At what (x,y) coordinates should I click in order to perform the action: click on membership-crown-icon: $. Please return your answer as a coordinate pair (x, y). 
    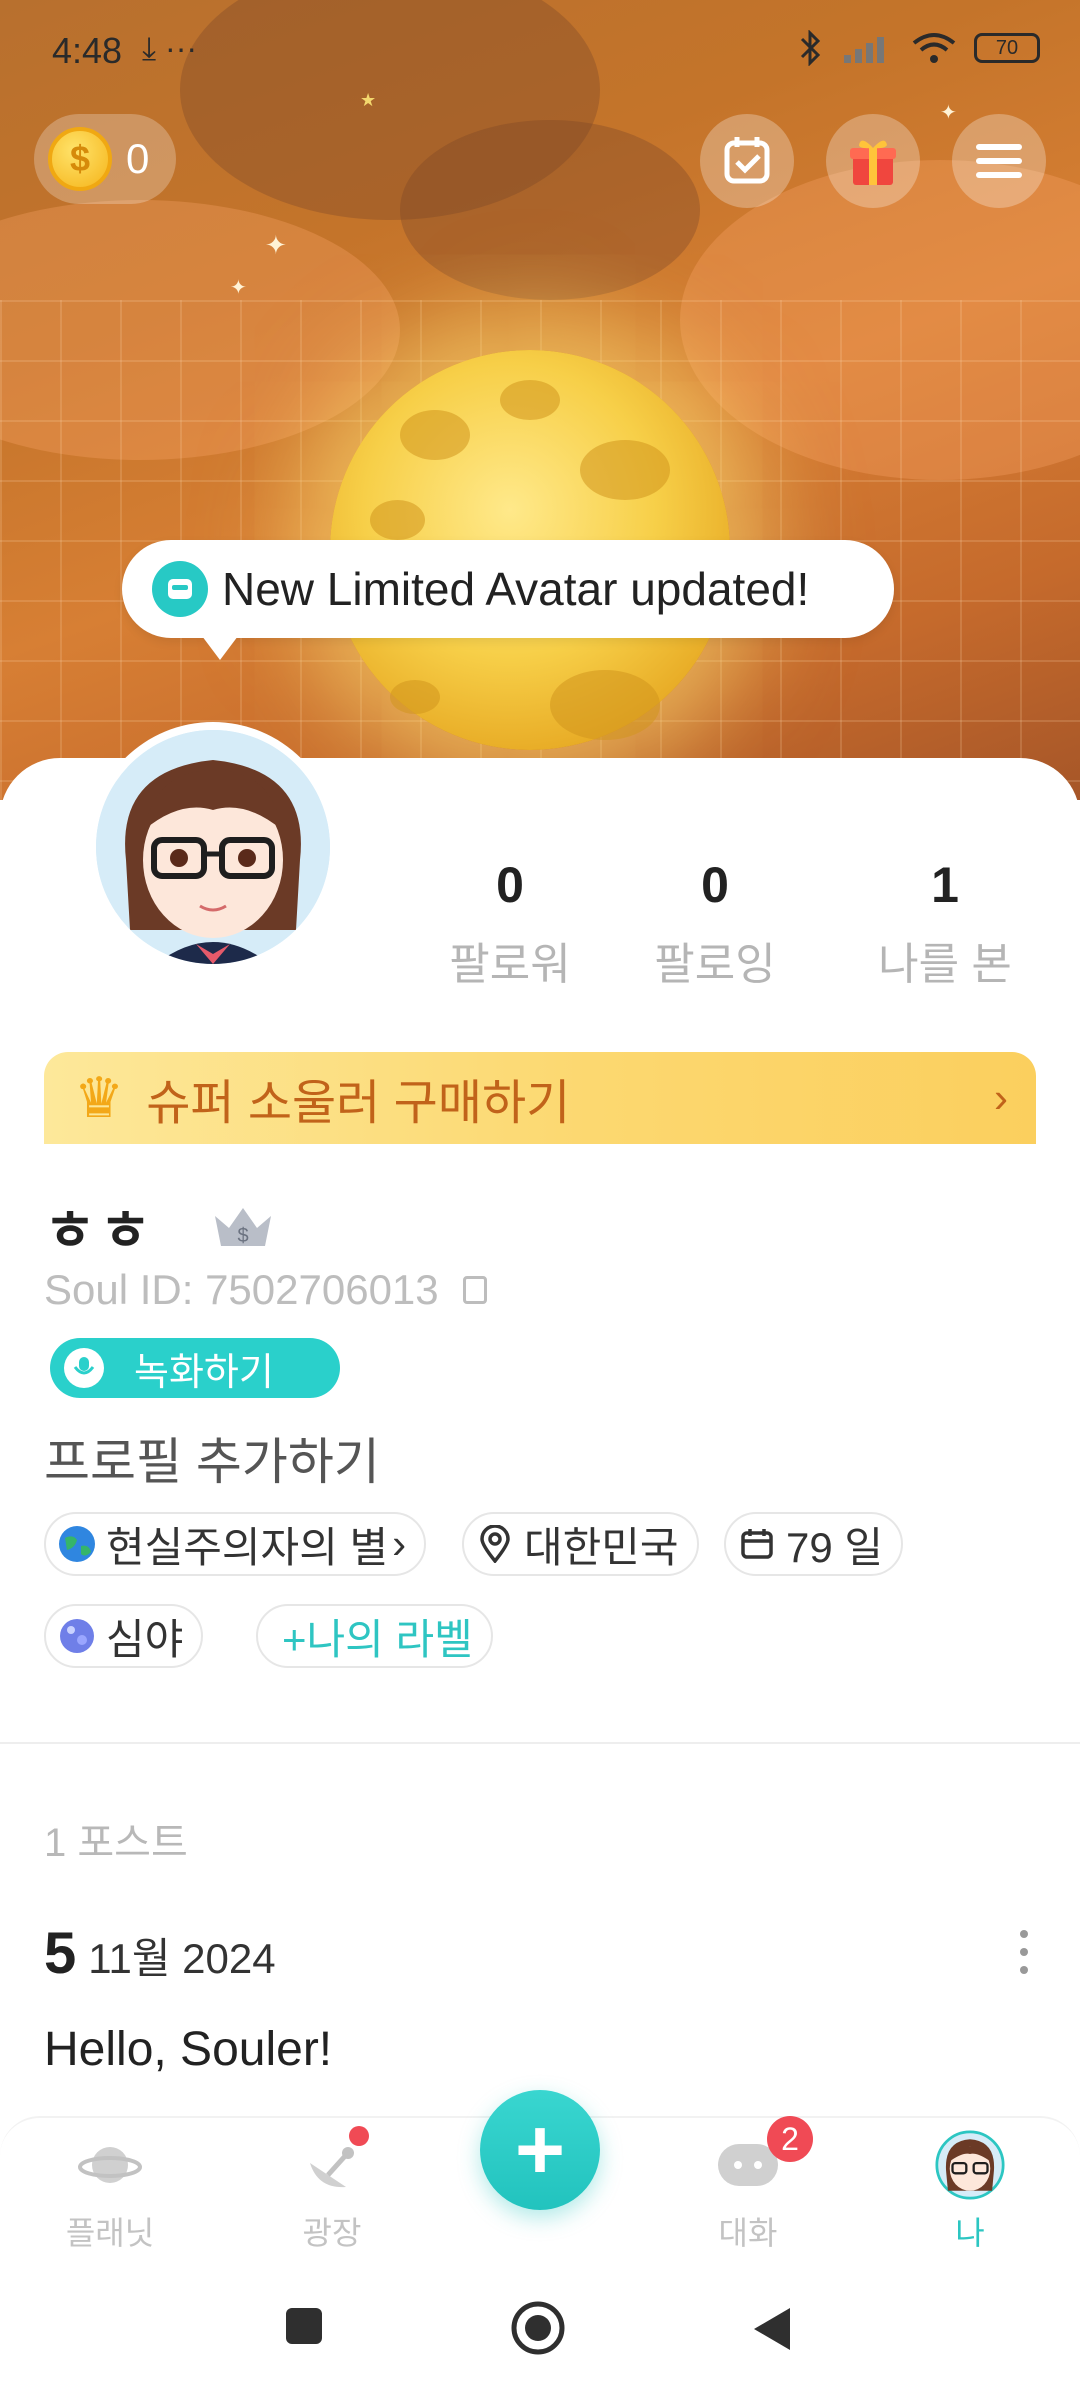
    Looking at the image, I should click on (243, 1227).